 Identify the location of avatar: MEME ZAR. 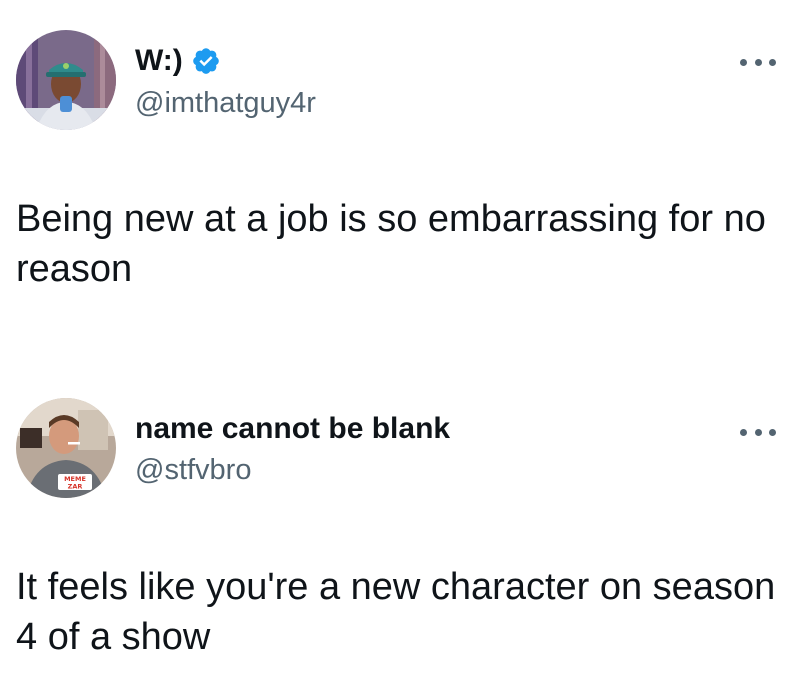
(66, 448).